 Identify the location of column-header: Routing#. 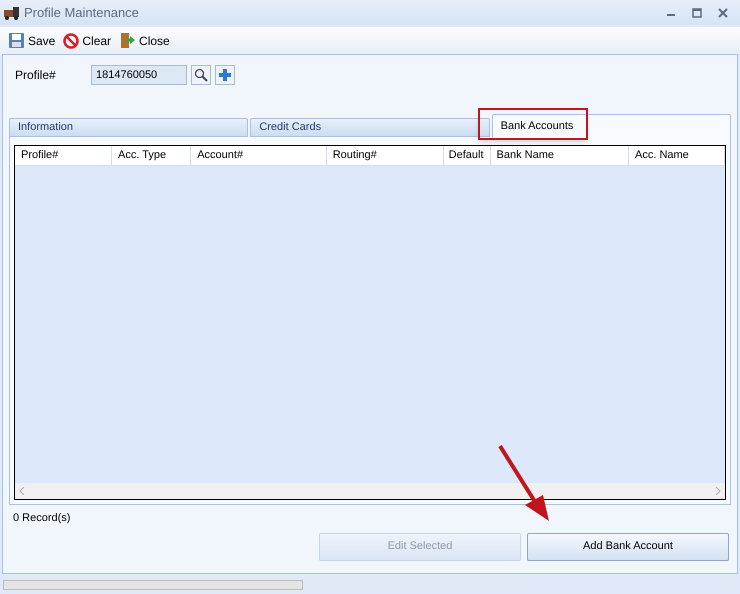
(385, 155).